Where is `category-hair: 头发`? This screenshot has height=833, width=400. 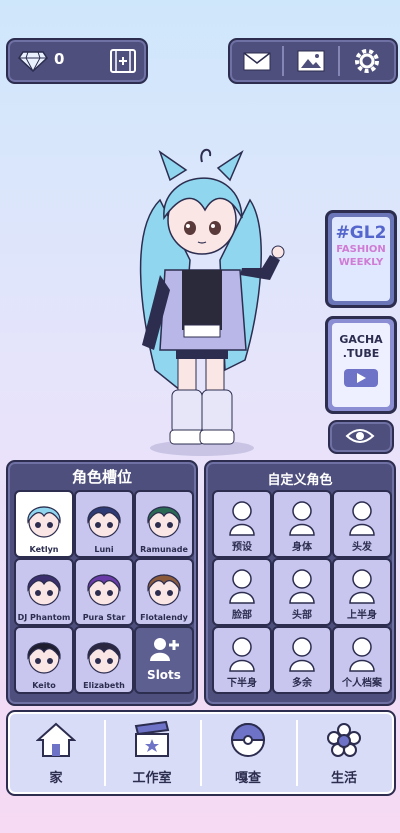 category-hair: 头发 is located at coordinates (362, 524).